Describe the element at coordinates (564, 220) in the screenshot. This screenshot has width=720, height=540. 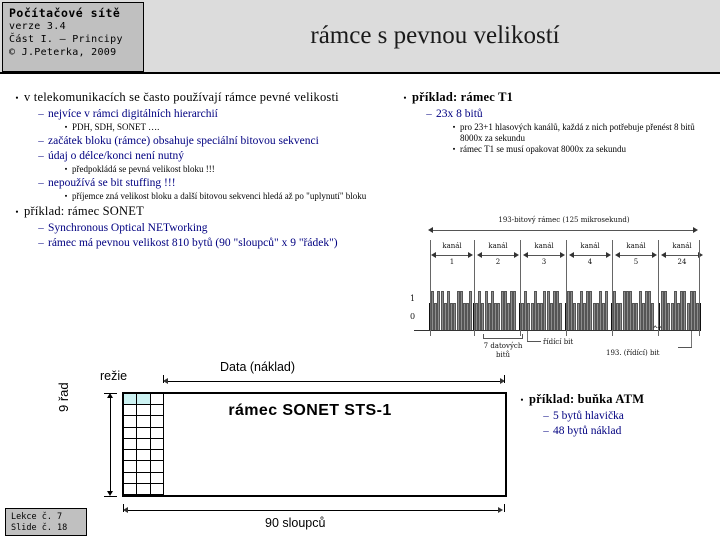
I see `t1-frame-caption: 193-bitový rámec (125 mikrosekund)` at that location.